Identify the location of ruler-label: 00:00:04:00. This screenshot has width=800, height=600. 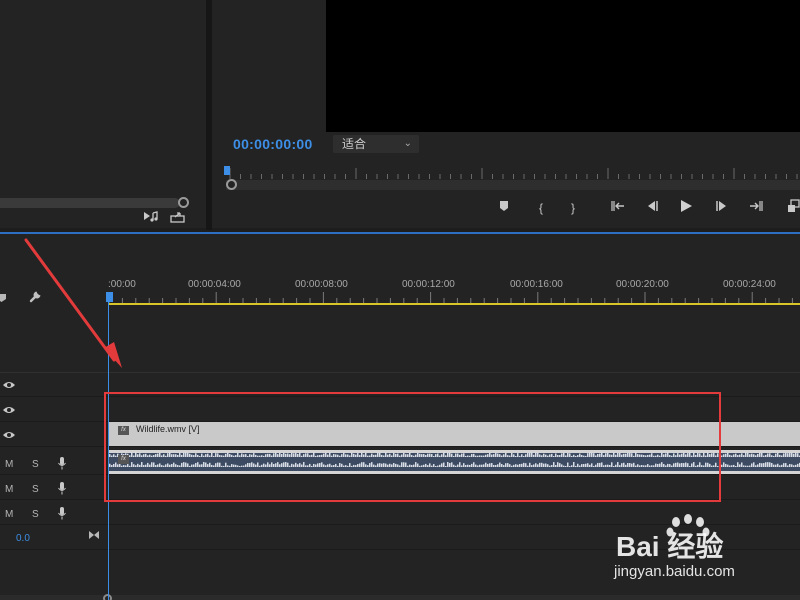
(214, 284).